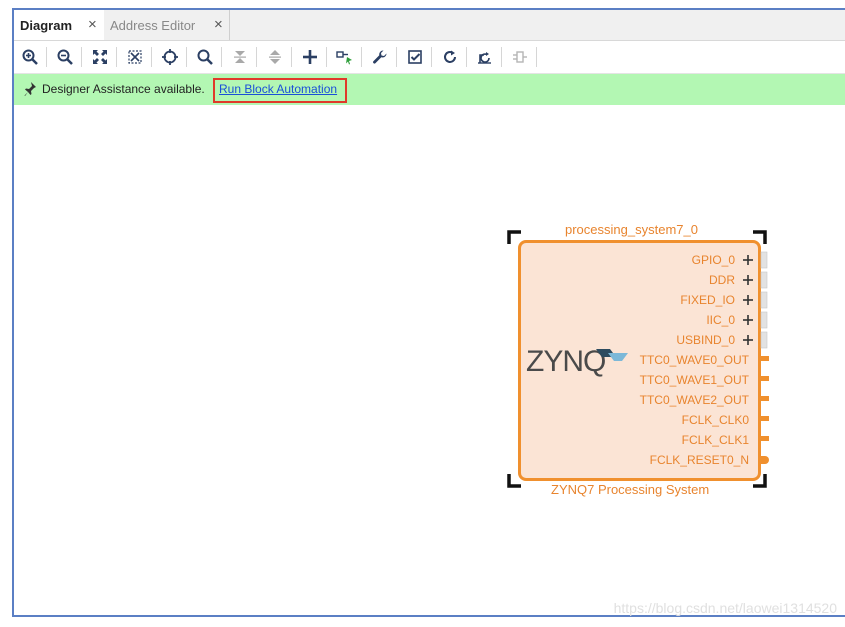  I want to click on watermark: https://blog.csdn.net/laowei1314520, so click(725, 608).